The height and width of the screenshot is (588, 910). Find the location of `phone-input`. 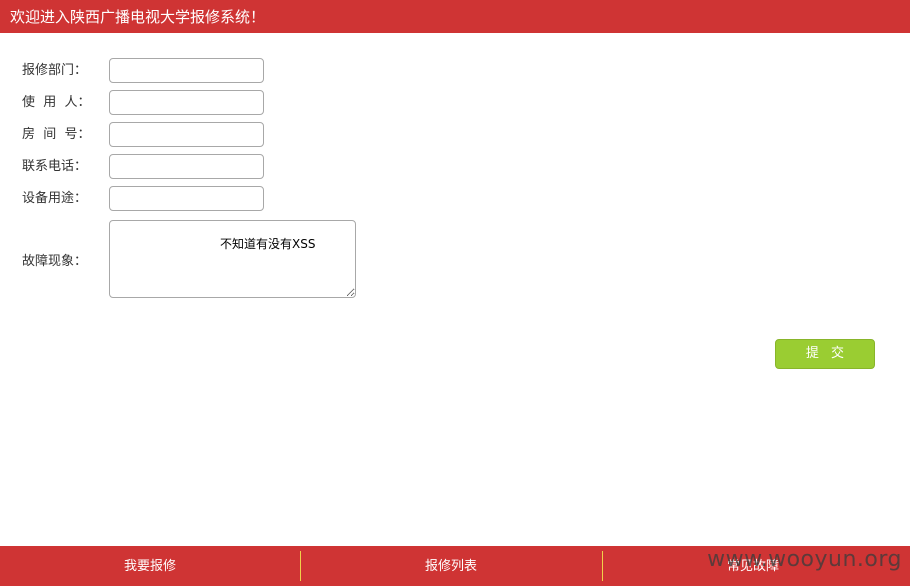

phone-input is located at coordinates (186, 166).